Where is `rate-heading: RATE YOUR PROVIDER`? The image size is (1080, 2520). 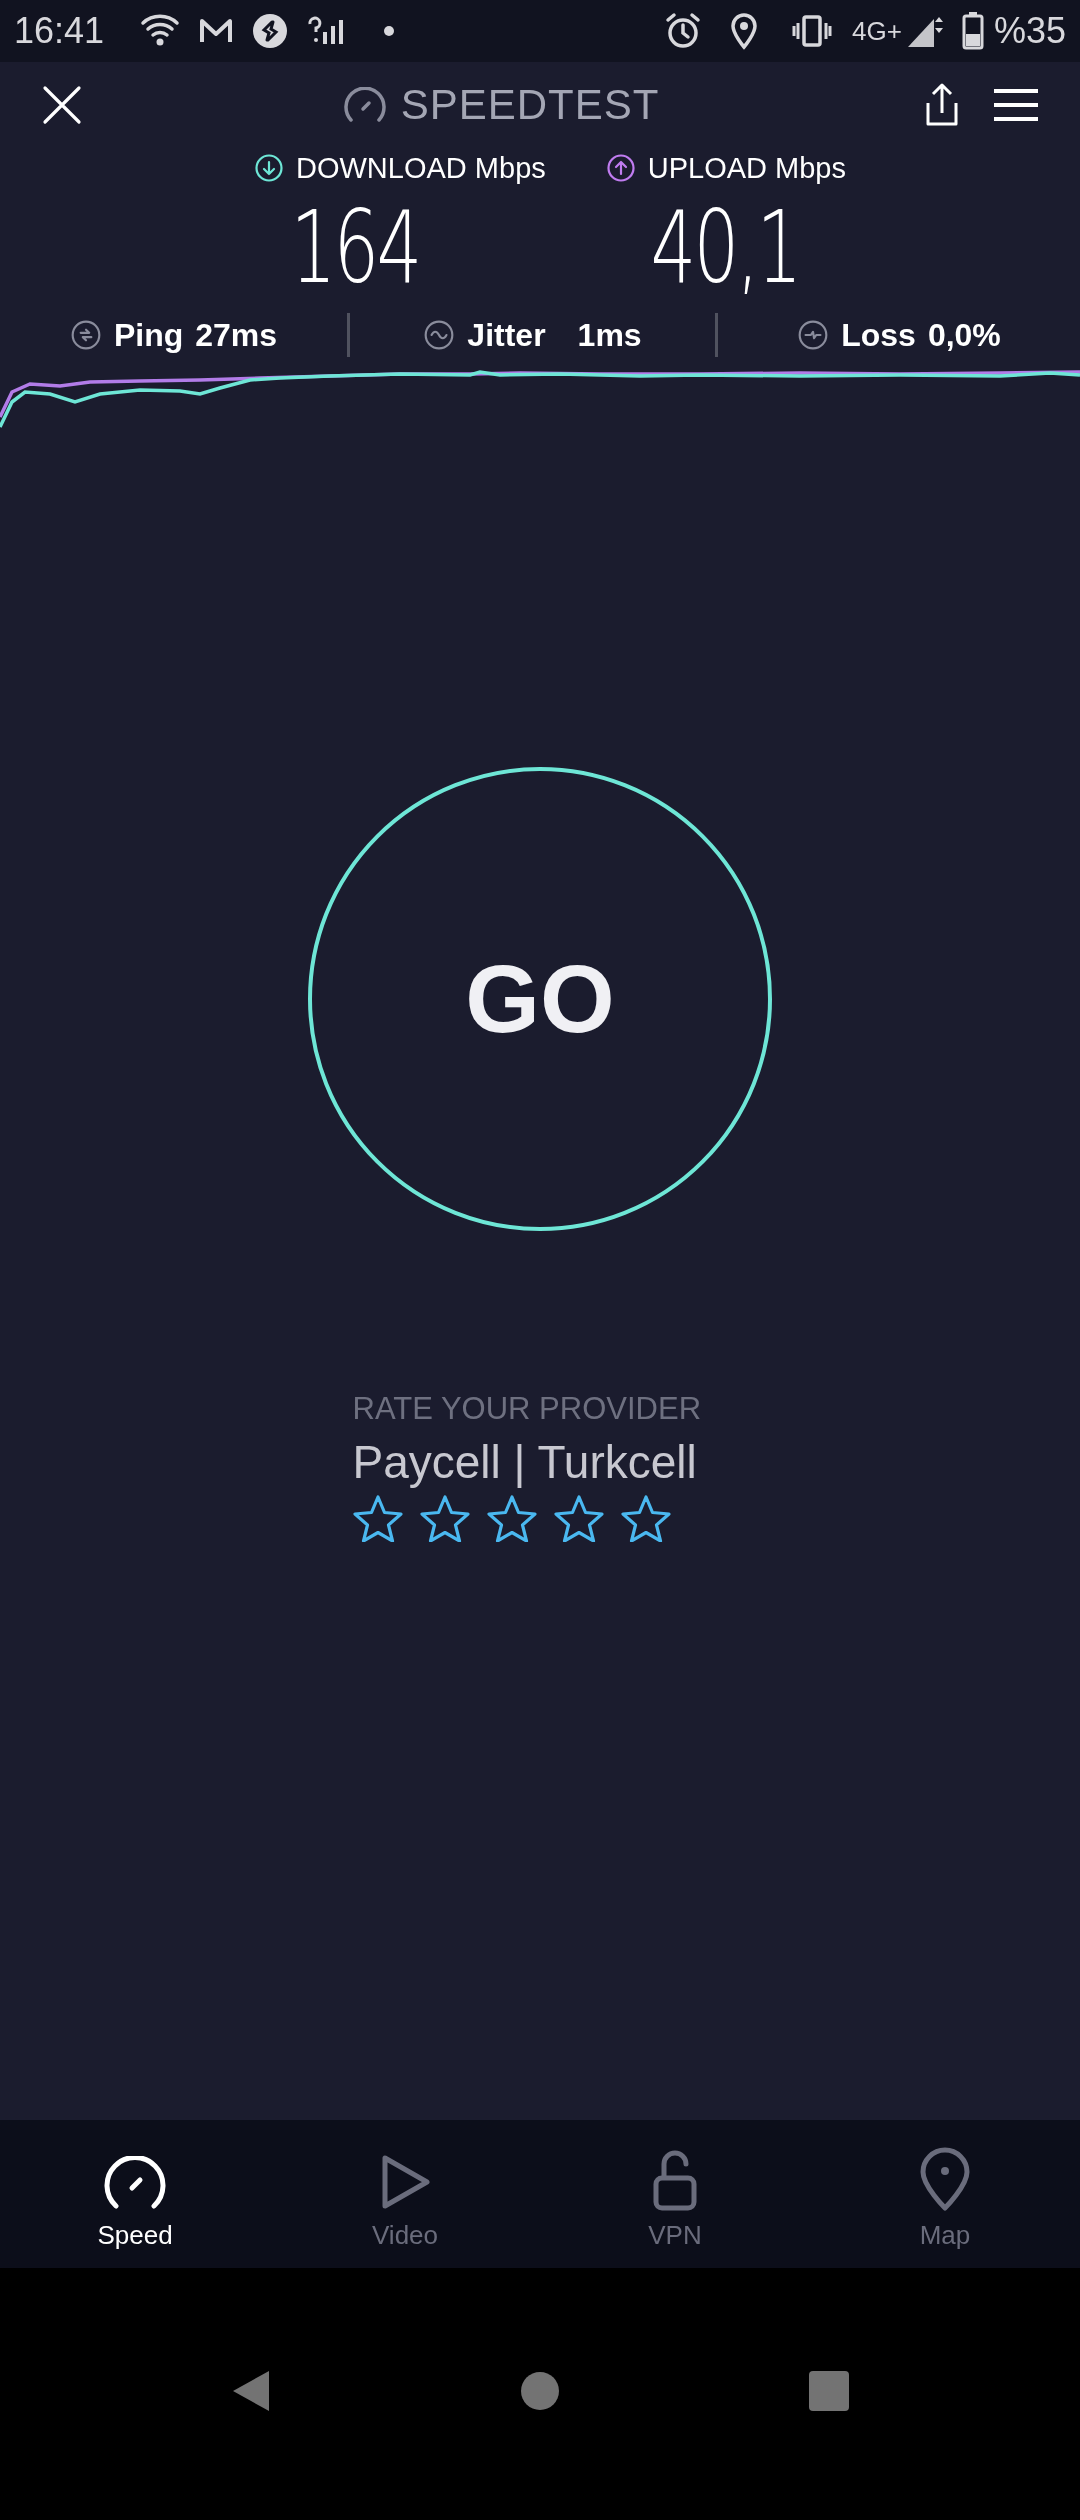 rate-heading: RATE YOUR PROVIDER is located at coordinates (527, 1408).